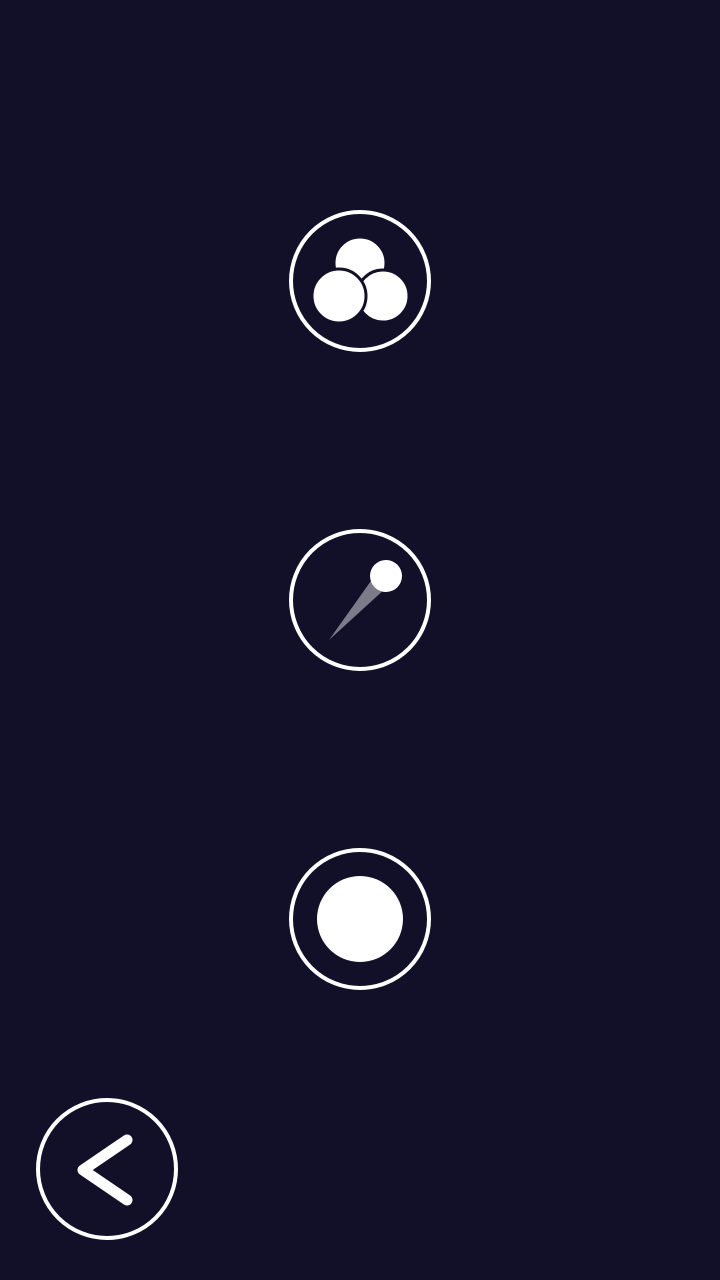 The width and height of the screenshot is (720, 1280). I want to click on back-button, so click(107, 1169).